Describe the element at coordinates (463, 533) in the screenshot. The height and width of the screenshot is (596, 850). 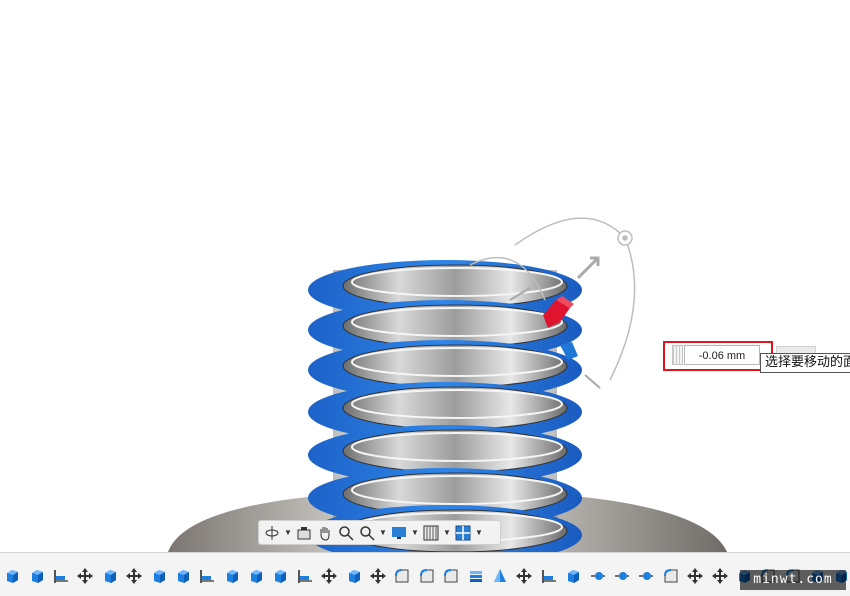
I see `viewports-icon` at that location.